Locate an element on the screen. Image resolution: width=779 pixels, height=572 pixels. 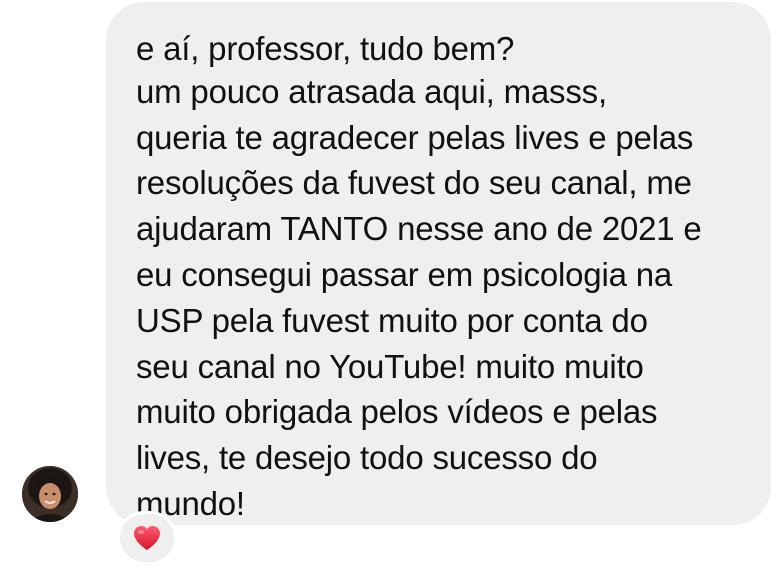
message-line: ajudaram TANTO nesse ano de 2021 e is located at coordinates (419, 229).